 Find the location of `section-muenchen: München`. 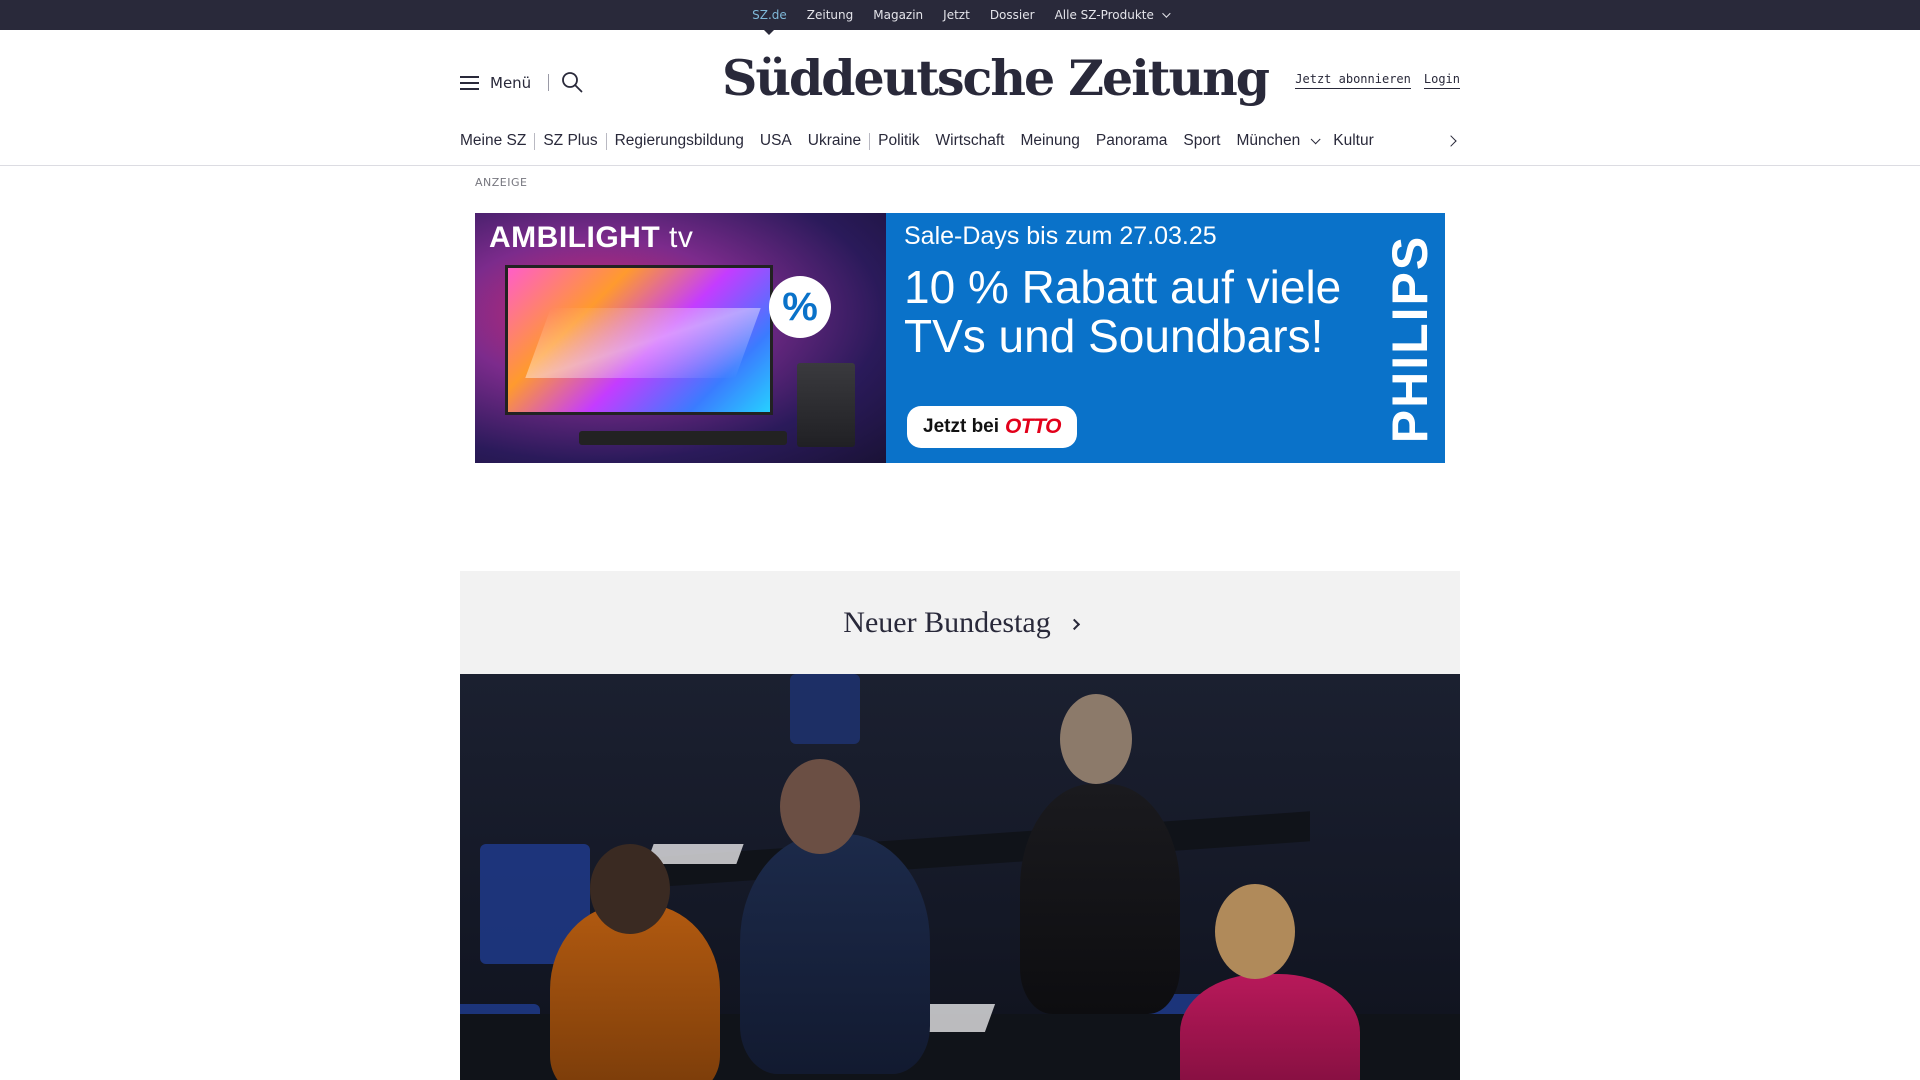

section-muenchen: München is located at coordinates (1278, 141).